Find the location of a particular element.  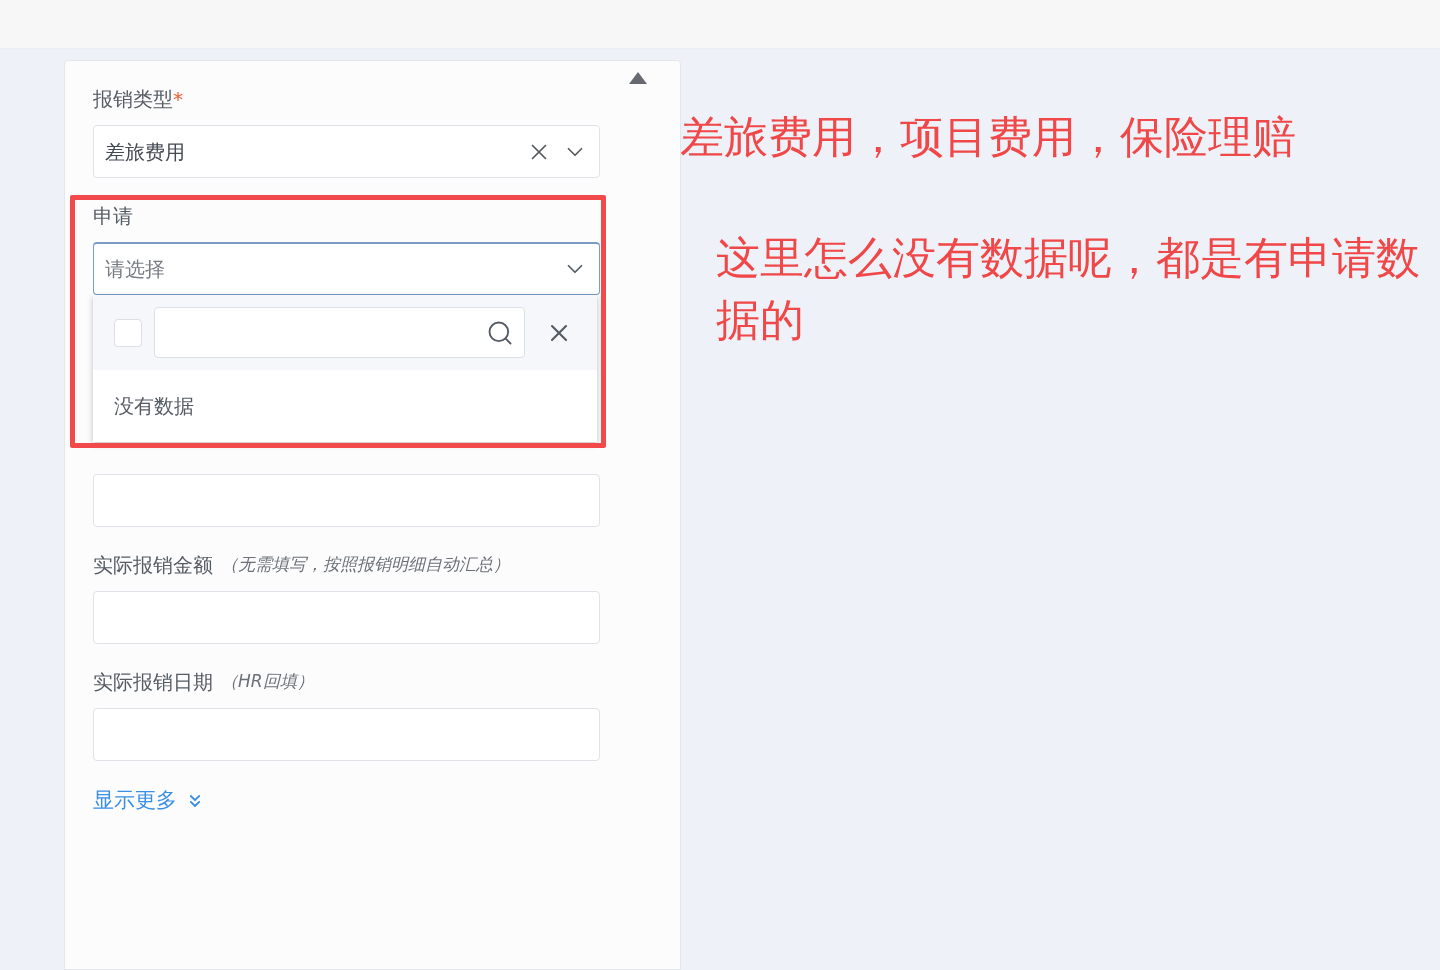

scroll-up-icon is located at coordinates (638, 78).